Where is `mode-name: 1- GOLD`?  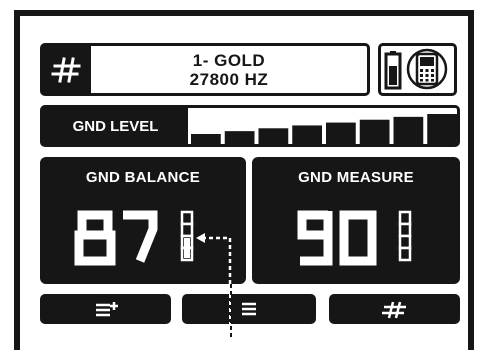 mode-name: 1- GOLD is located at coordinates (229, 60).